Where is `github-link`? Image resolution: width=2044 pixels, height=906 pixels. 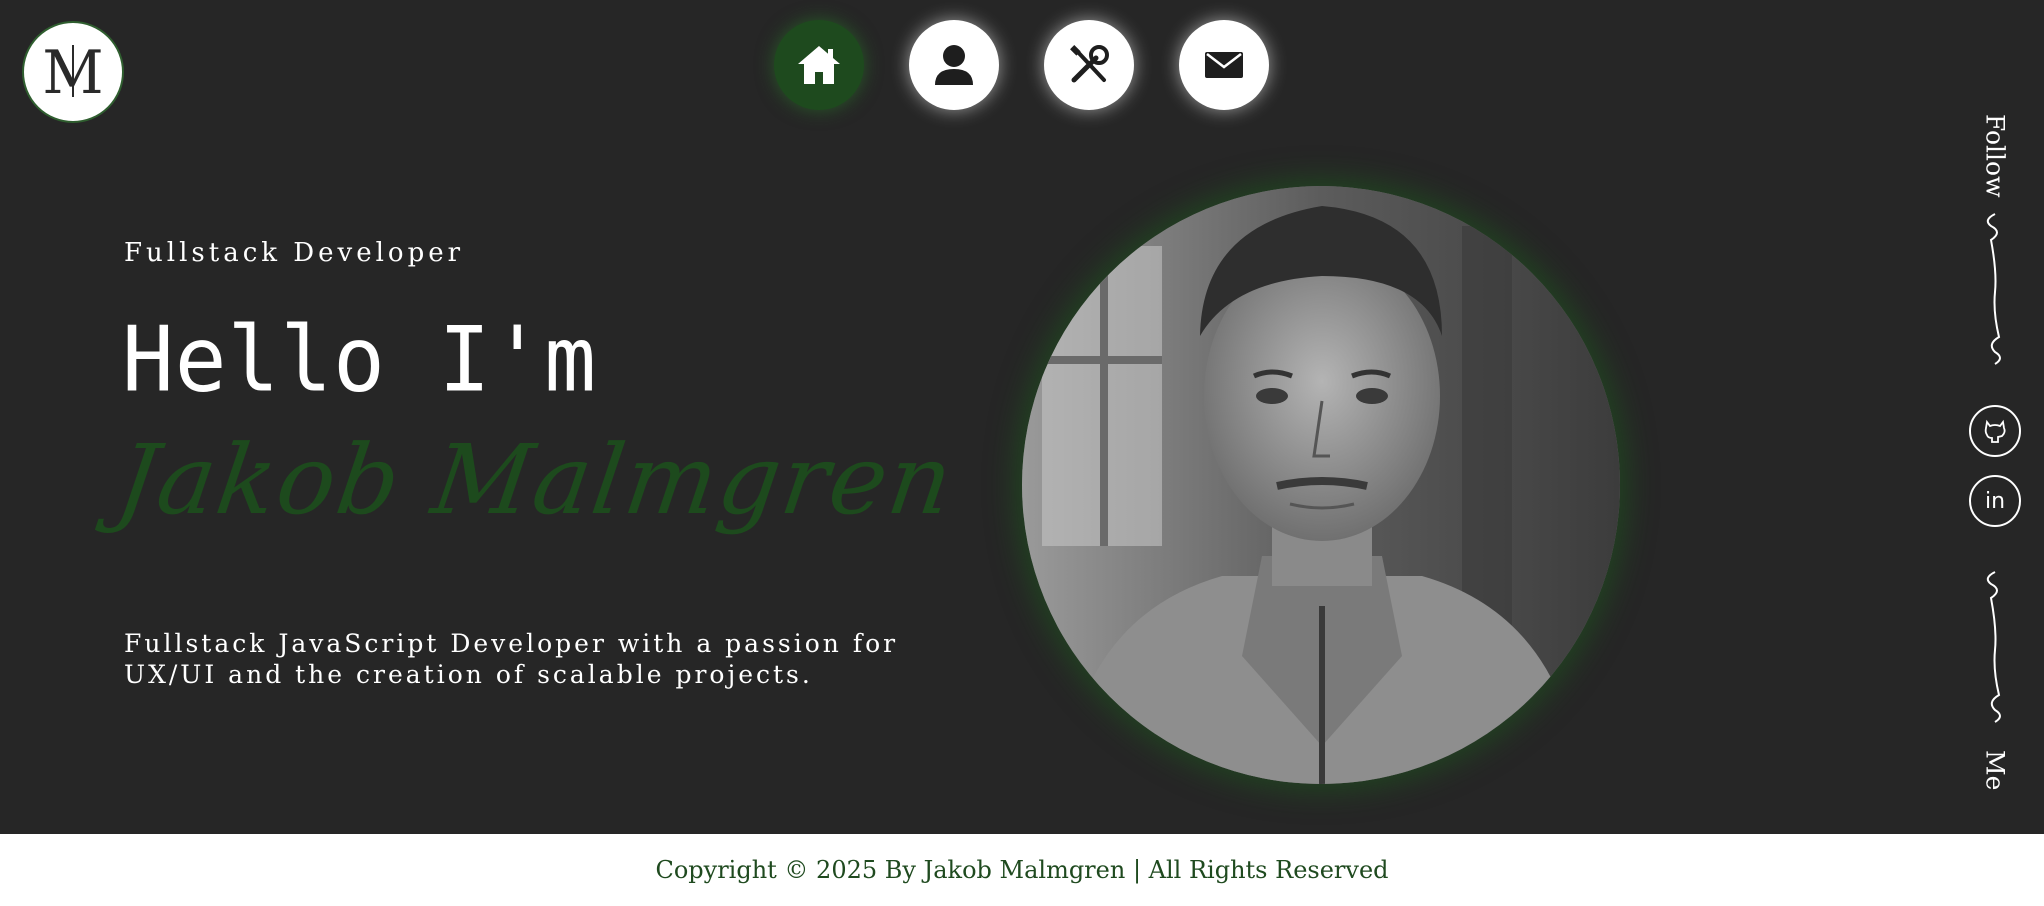
github-link is located at coordinates (1995, 431).